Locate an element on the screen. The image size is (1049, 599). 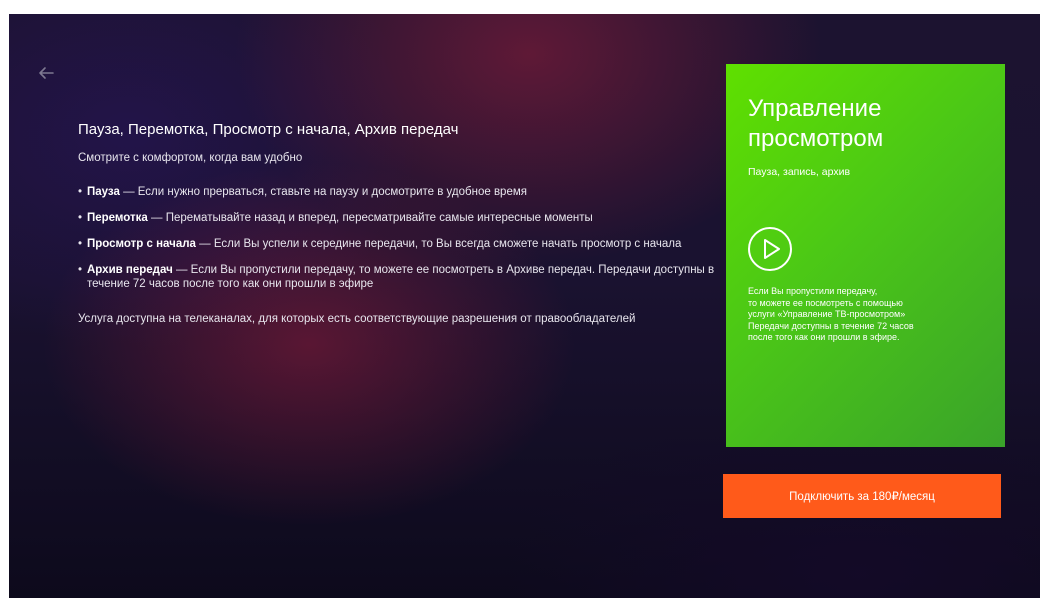
subscribe-button: Подключить за 180₽/месяц is located at coordinates (862, 496).